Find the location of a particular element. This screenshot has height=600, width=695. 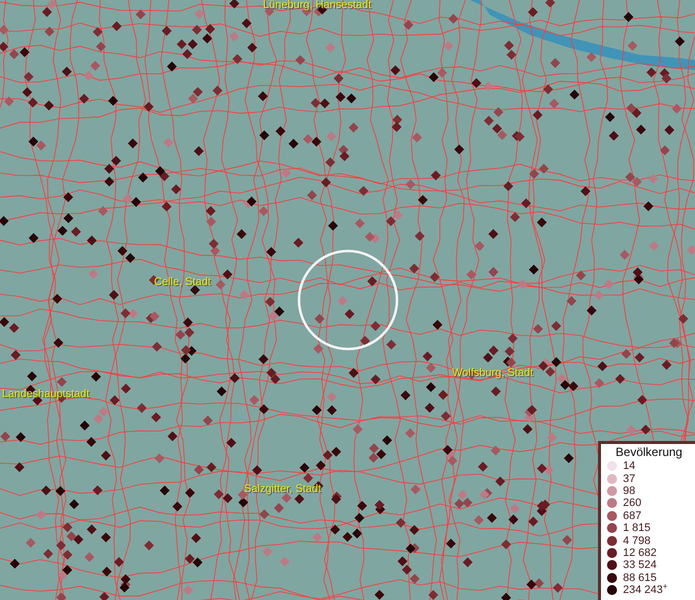

legend-label: 1 815 is located at coordinates (637, 528).